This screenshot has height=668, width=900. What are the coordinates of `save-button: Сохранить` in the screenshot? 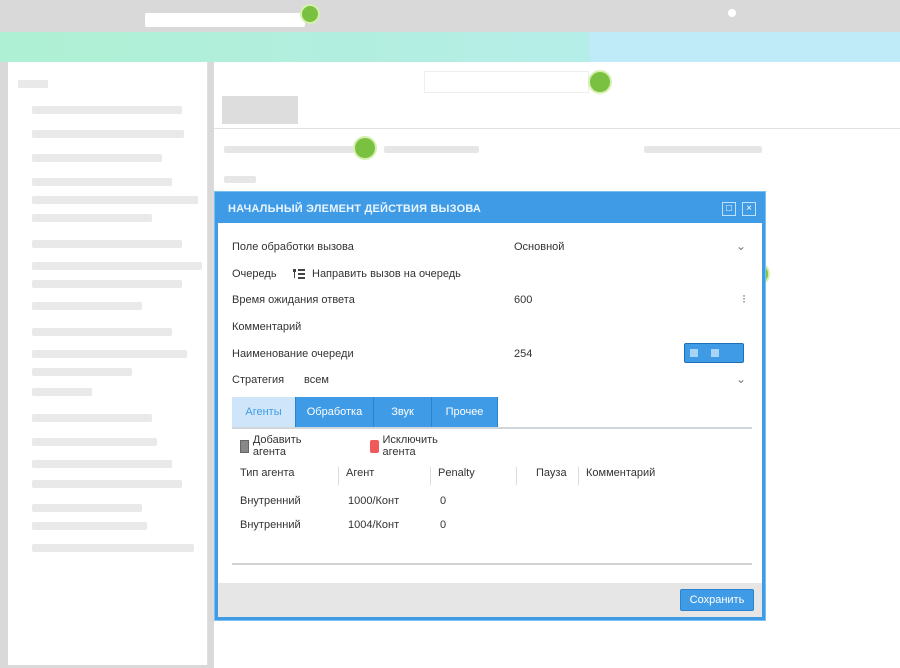 It's located at (717, 600).